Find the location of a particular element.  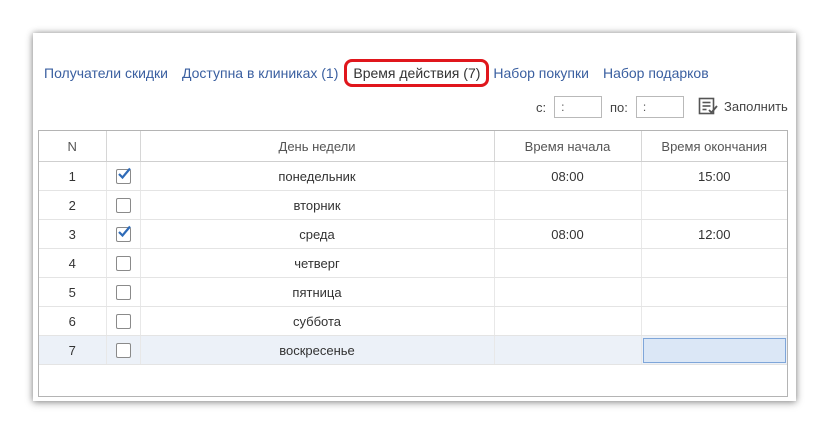

tab-available-clinics: Доступна в клиниках (1) is located at coordinates (260, 73).